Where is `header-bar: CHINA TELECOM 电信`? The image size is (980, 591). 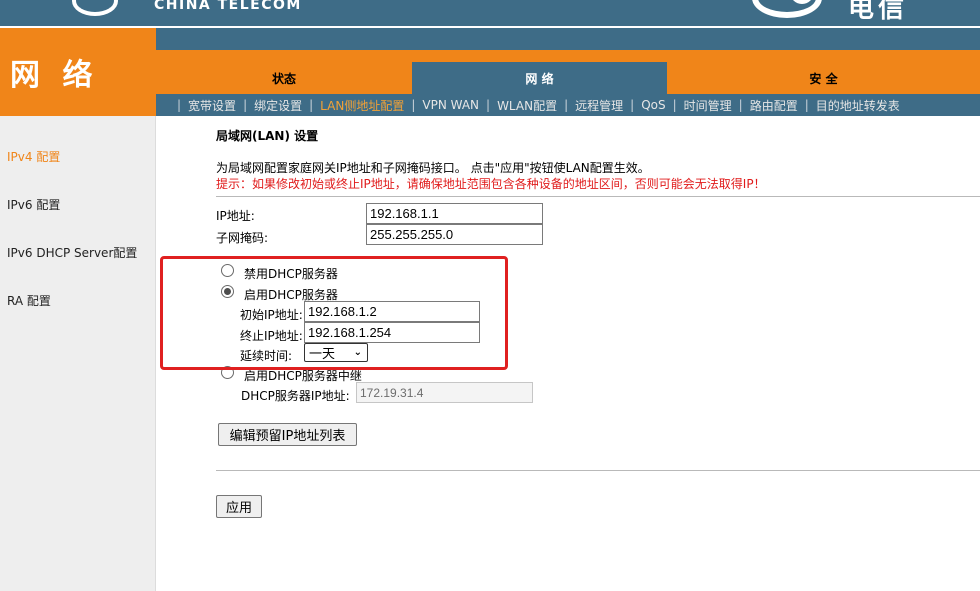 header-bar: CHINA TELECOM 电信 is located at coordinates (490, 13).